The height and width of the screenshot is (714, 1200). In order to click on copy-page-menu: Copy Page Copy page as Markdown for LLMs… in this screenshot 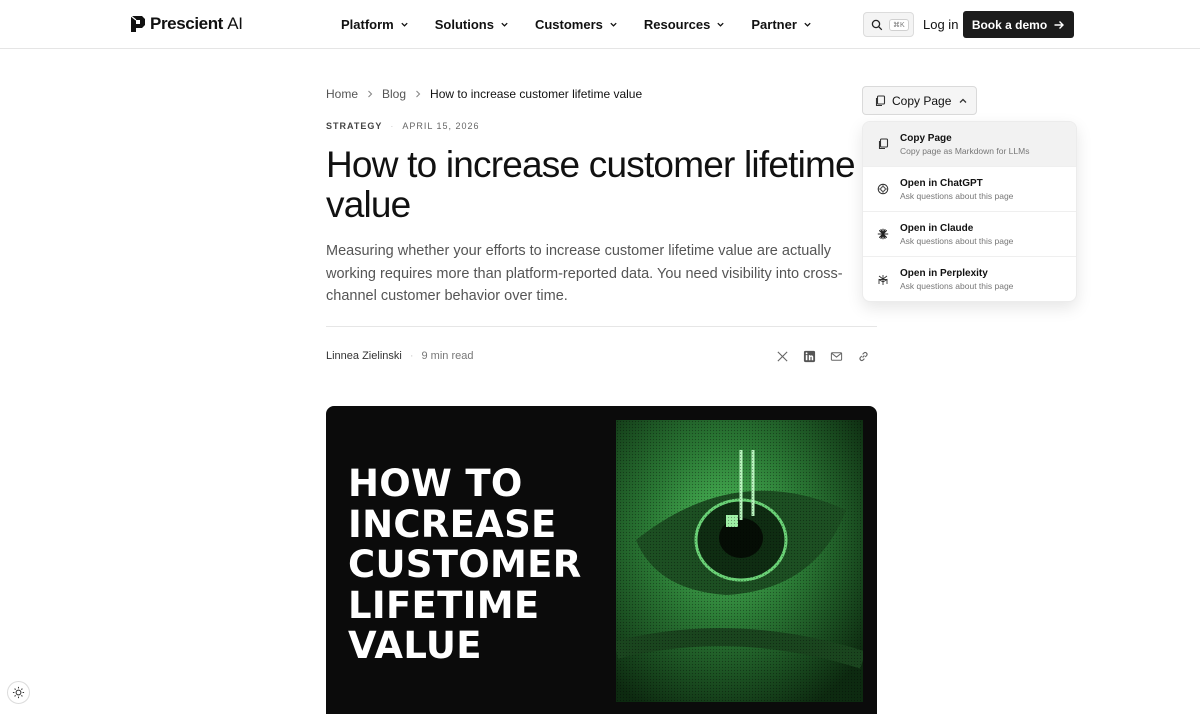, I will do `click(969, 211)`.